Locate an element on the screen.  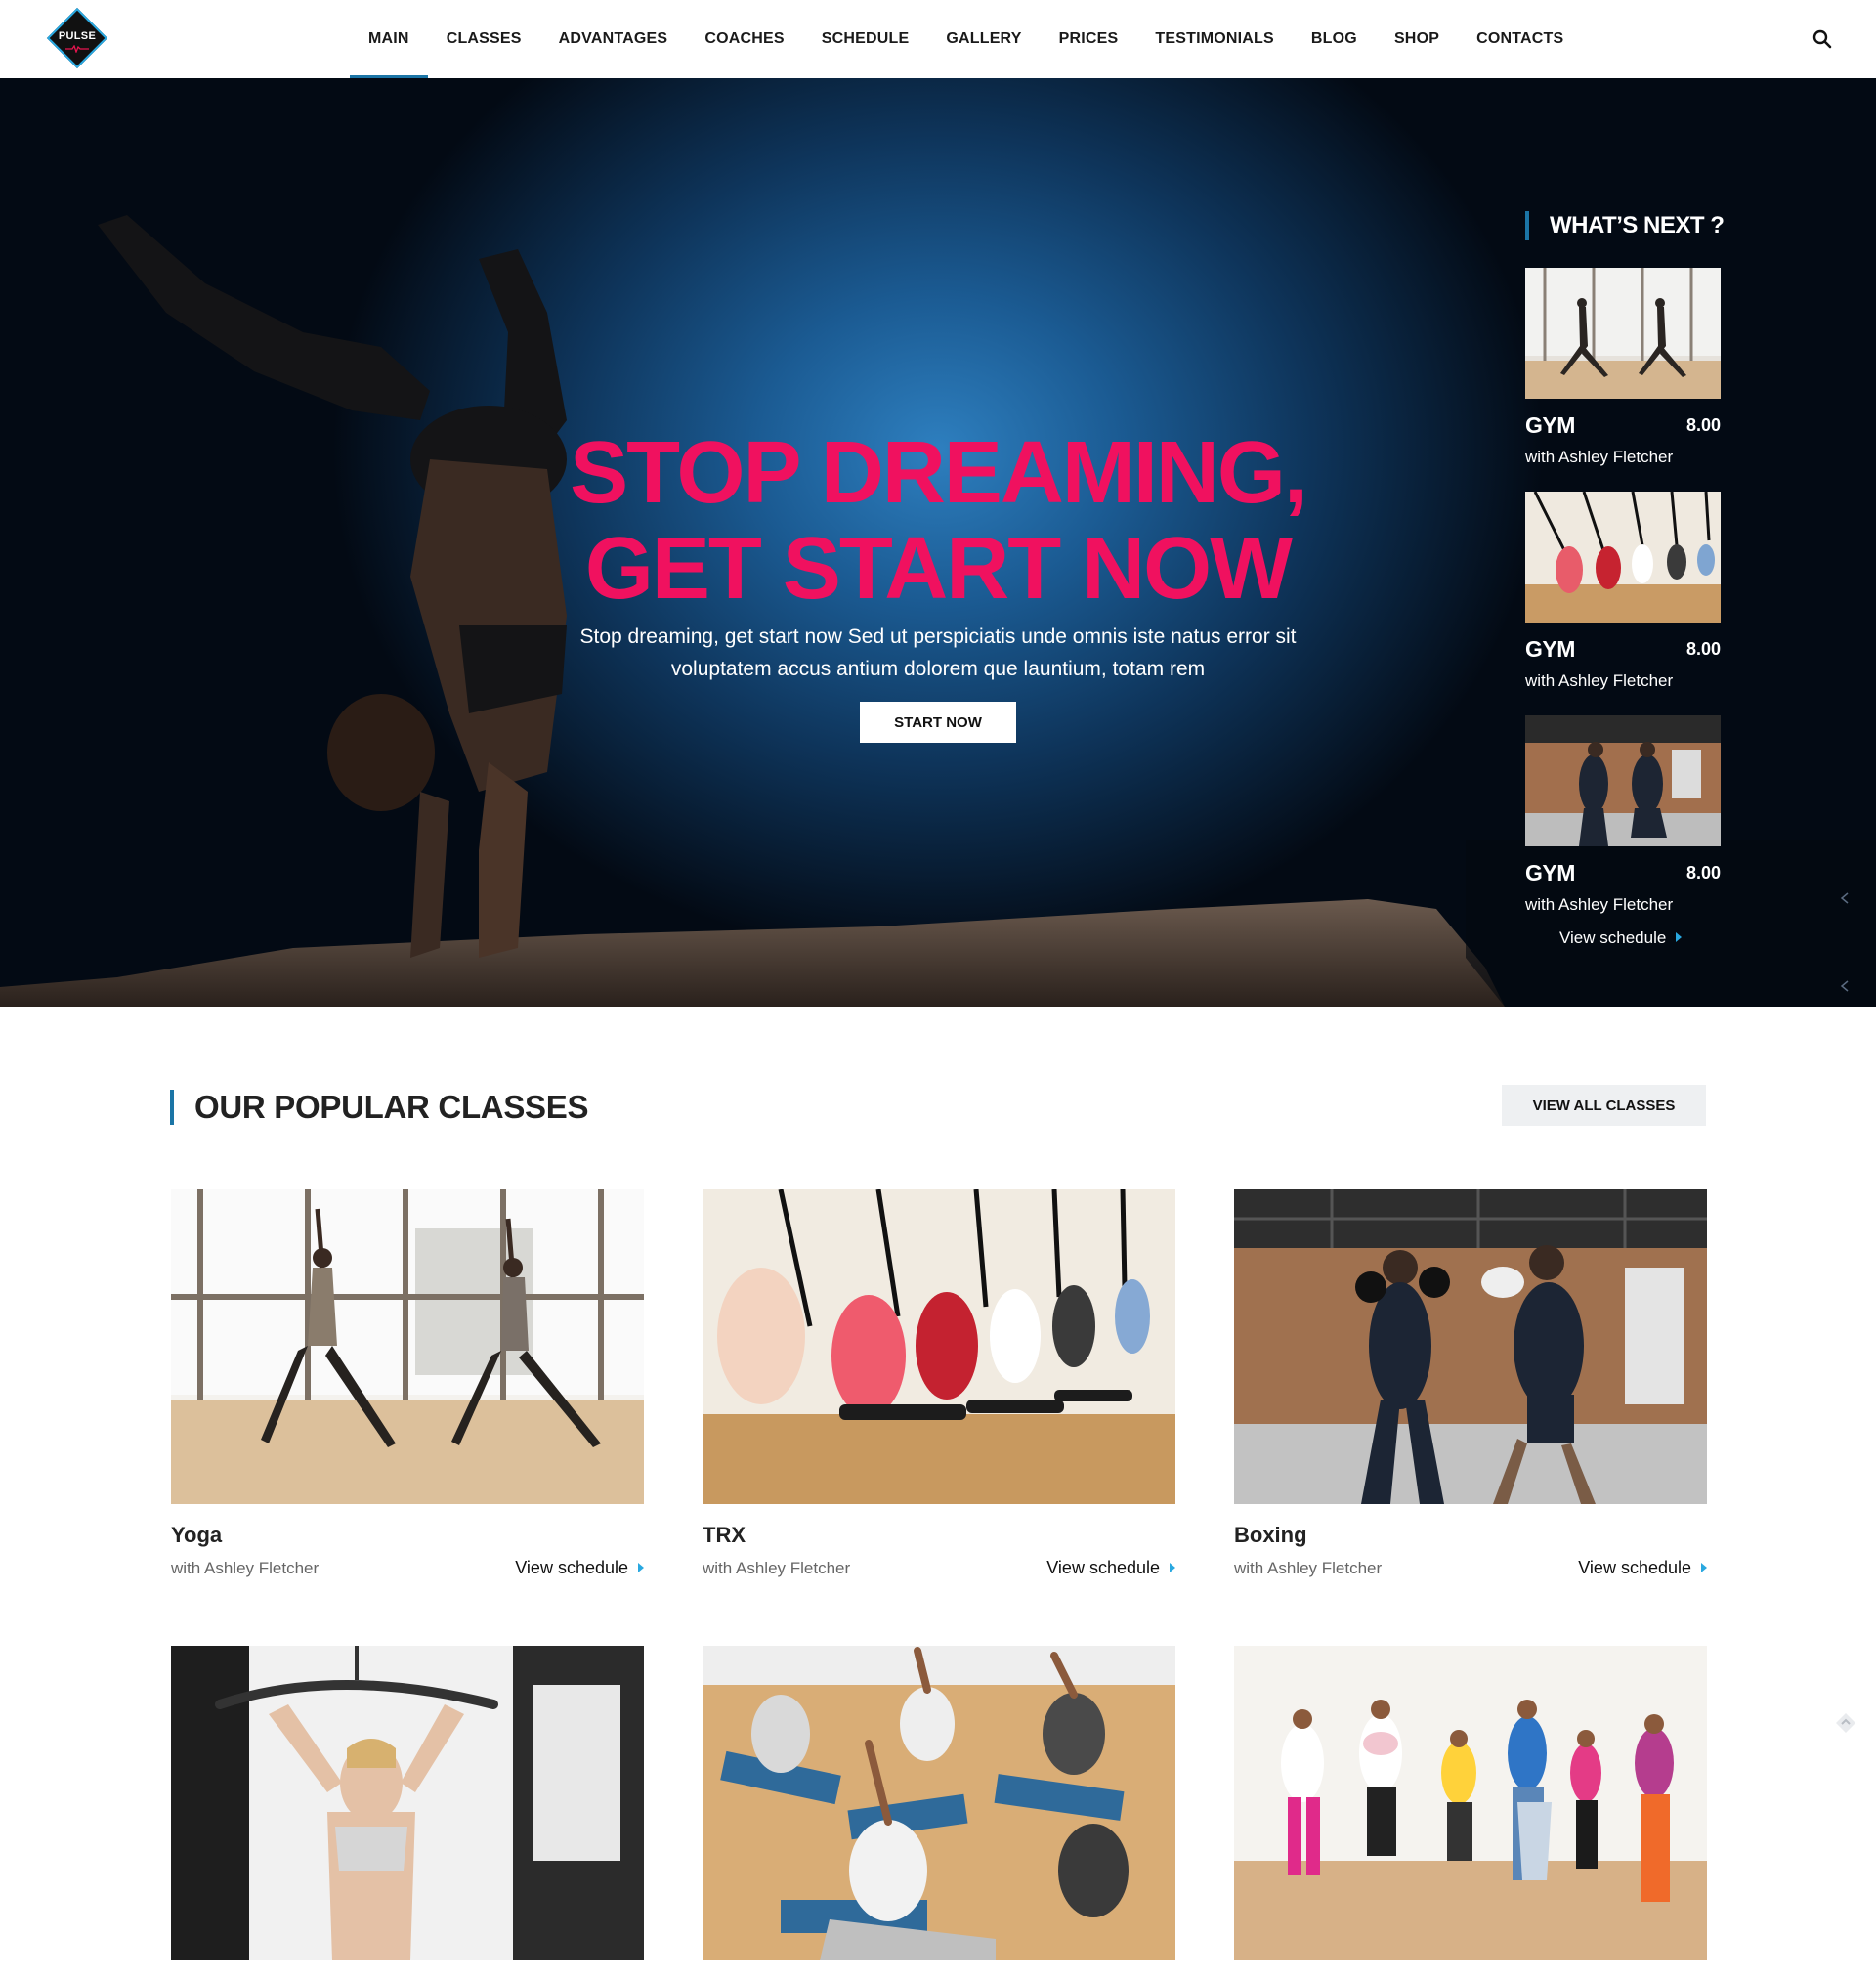
search-icon is located at coordinates (1822, 39).